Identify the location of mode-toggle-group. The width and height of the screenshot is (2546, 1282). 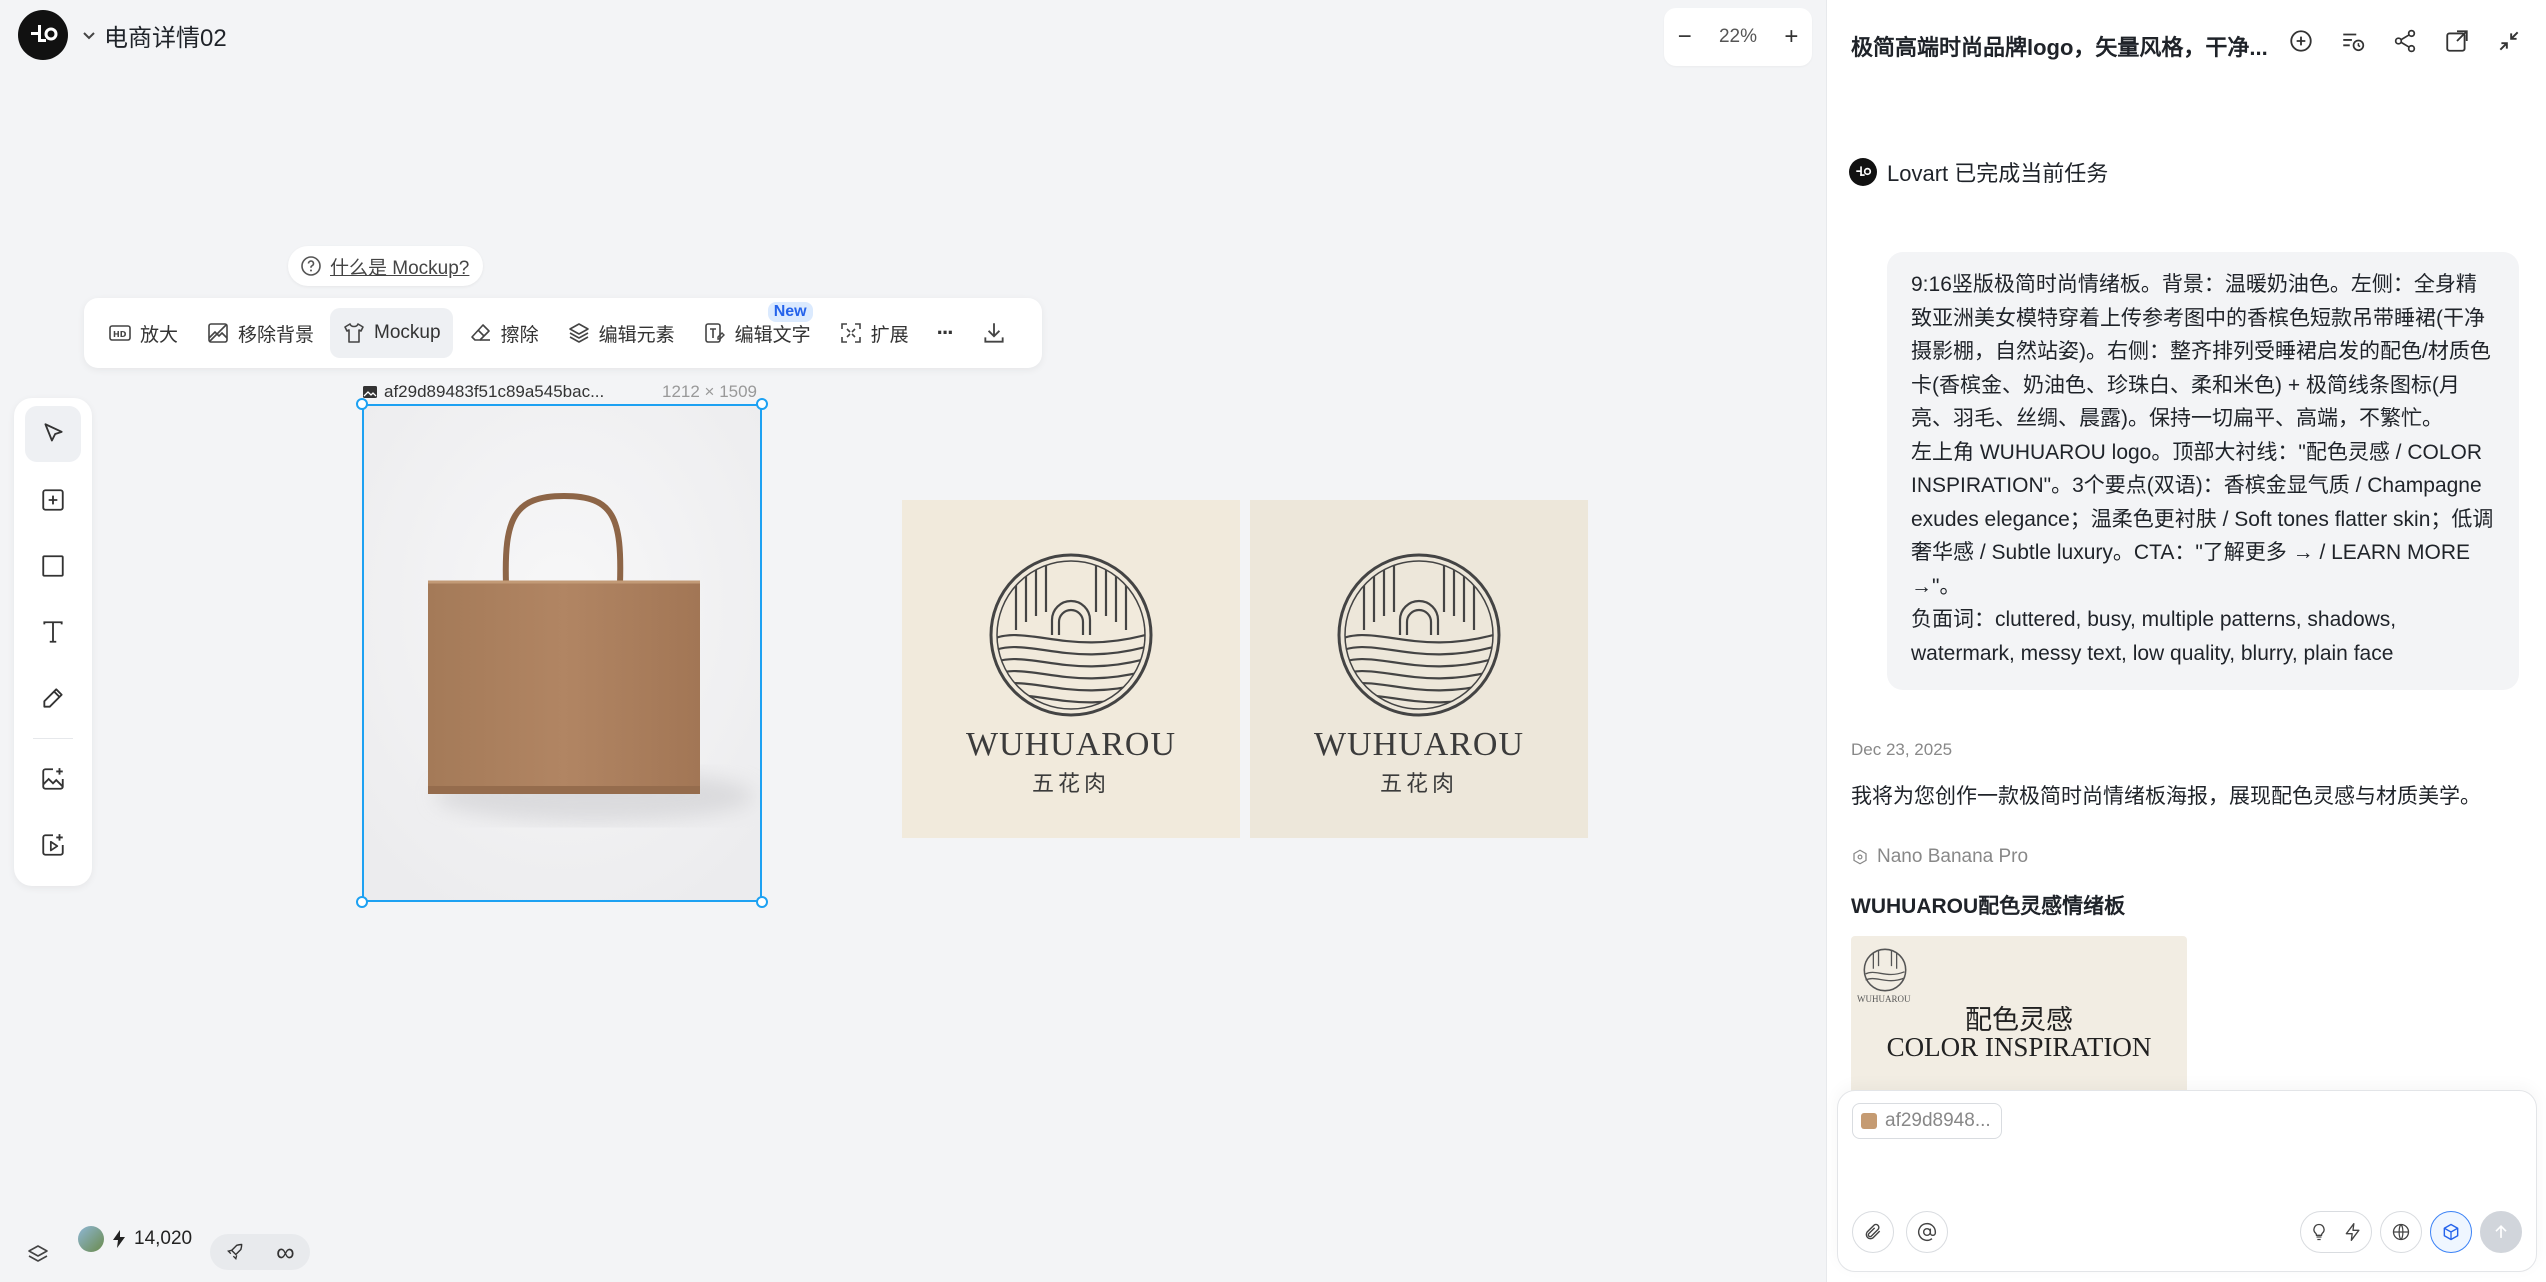
(2336, 1232).